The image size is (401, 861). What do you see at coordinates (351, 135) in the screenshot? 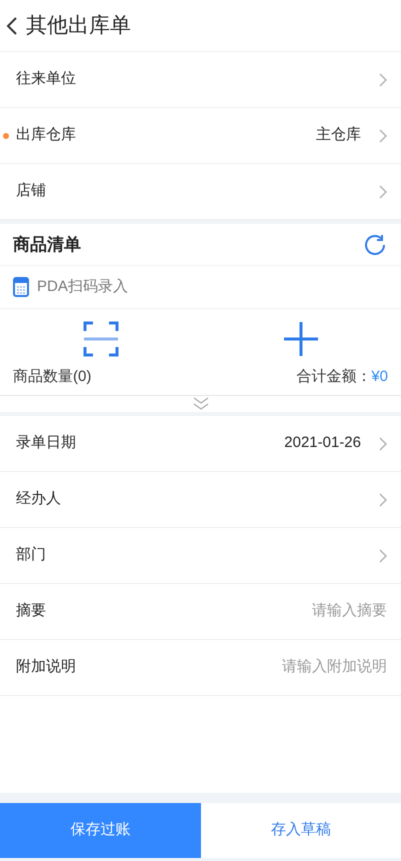
I see `select-field: 主仓库` at bounding box center [351, 135].